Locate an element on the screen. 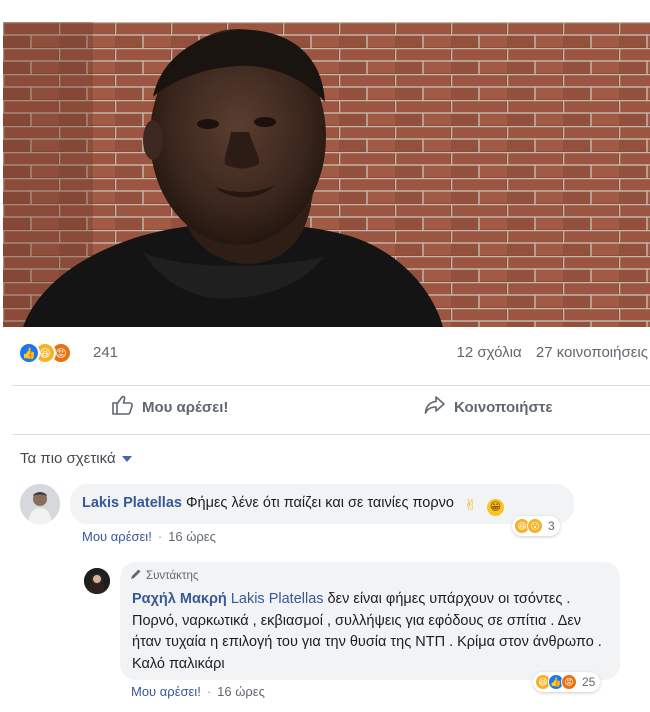 This screenshot has height=712, width=650. comment-timestamp: 16 ώρες is located at coordinates (192, 536).